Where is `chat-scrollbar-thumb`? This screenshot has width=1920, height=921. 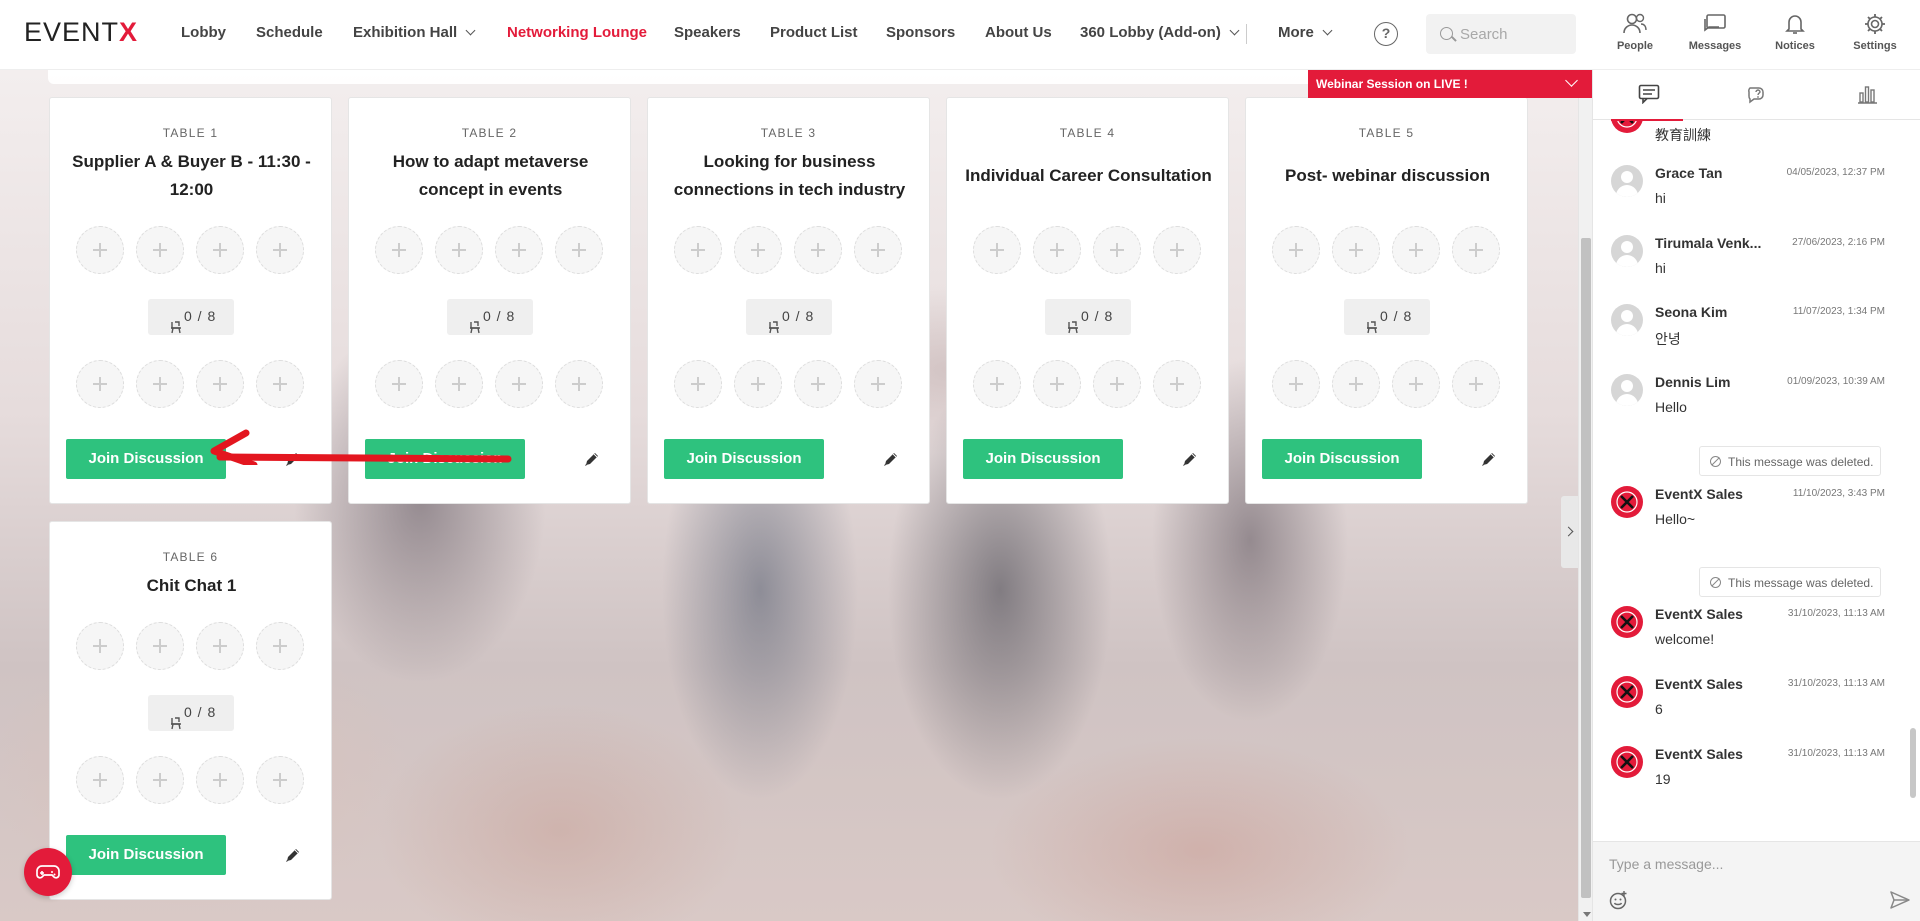 chat-scrollbar-thumb is located at coordinates (1913, 763).